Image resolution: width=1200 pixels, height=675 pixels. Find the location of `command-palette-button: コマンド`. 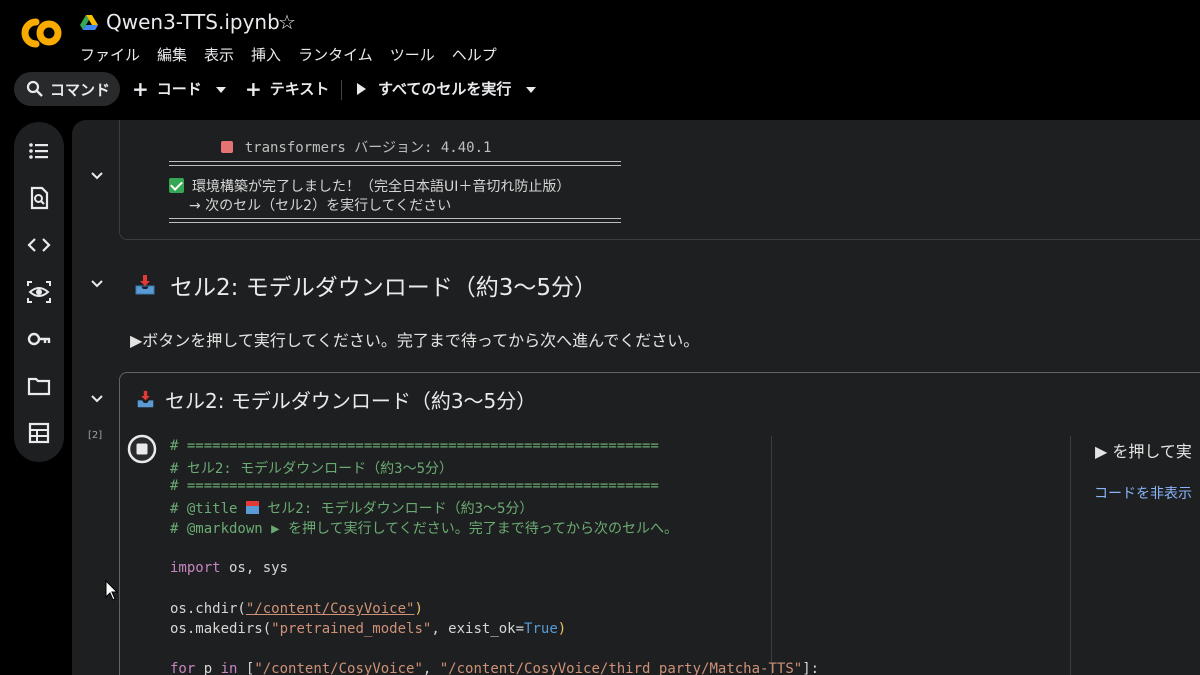

command-palette-button: コマンド is located at coordinates (67, 89).